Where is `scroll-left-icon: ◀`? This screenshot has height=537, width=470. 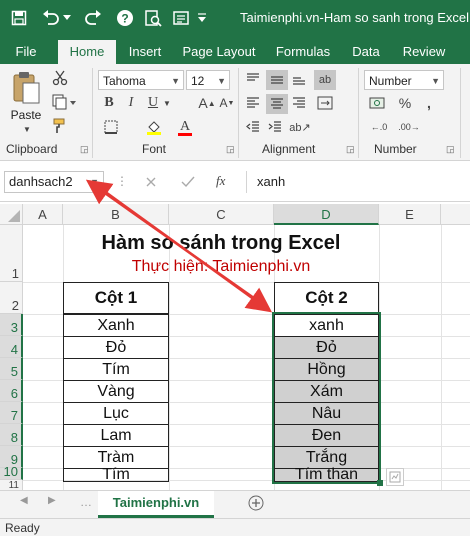
scroll-left-icon: ◀ is located at coordinates (24, 500).